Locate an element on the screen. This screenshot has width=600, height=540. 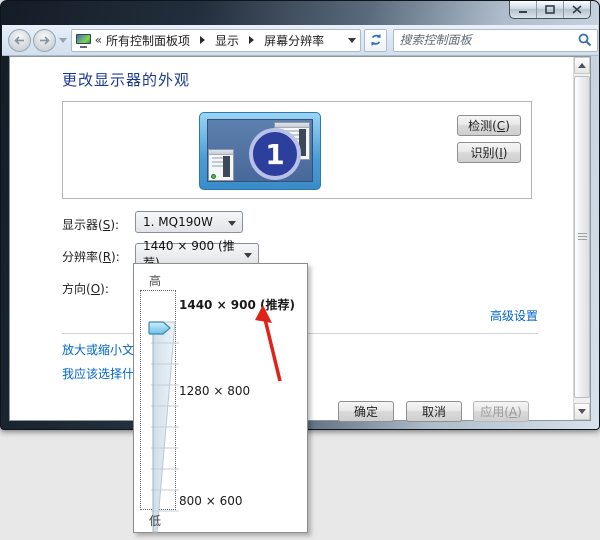
minimize-icon is located at coordinates (523, 12).